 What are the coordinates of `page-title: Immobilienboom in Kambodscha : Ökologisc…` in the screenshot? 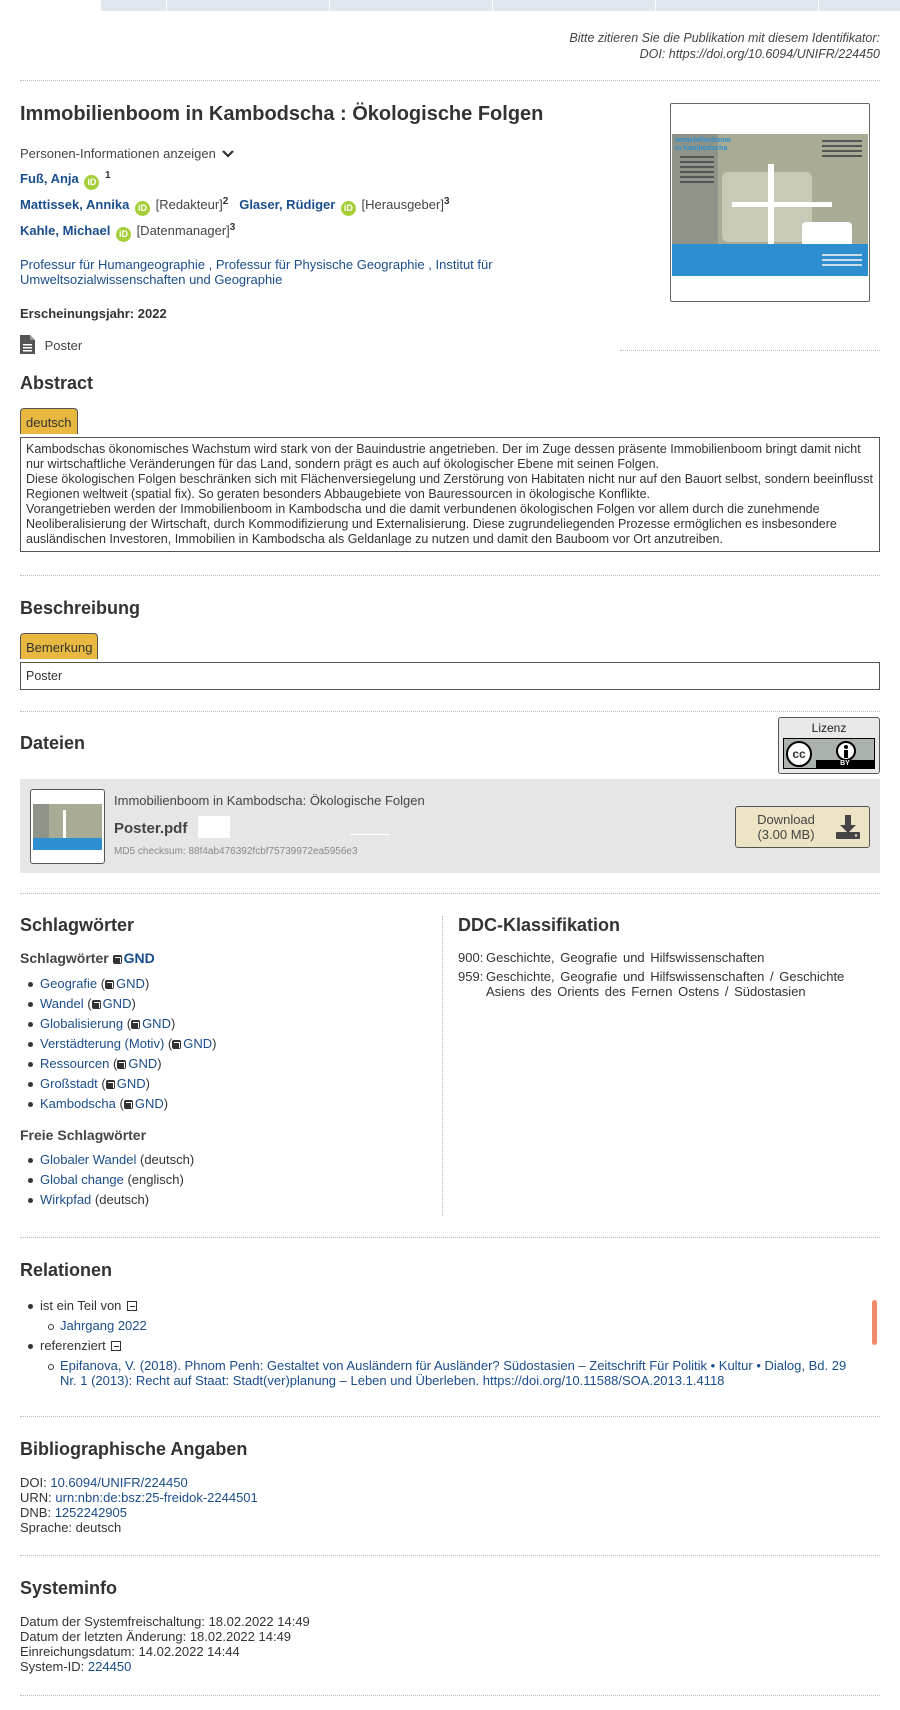 It's located at (282, 114).